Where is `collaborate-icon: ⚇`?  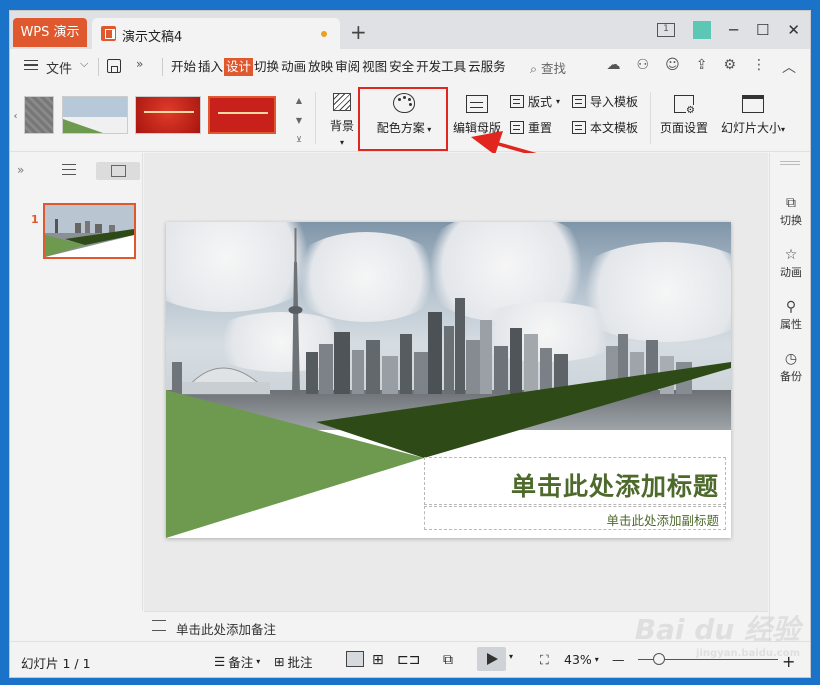 collaborate-icon: ⚇ is located at coordinates (643, 67).